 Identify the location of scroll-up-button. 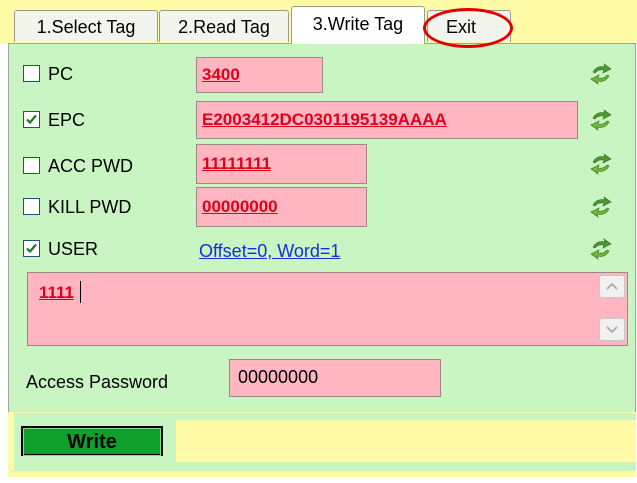
(612, 286).